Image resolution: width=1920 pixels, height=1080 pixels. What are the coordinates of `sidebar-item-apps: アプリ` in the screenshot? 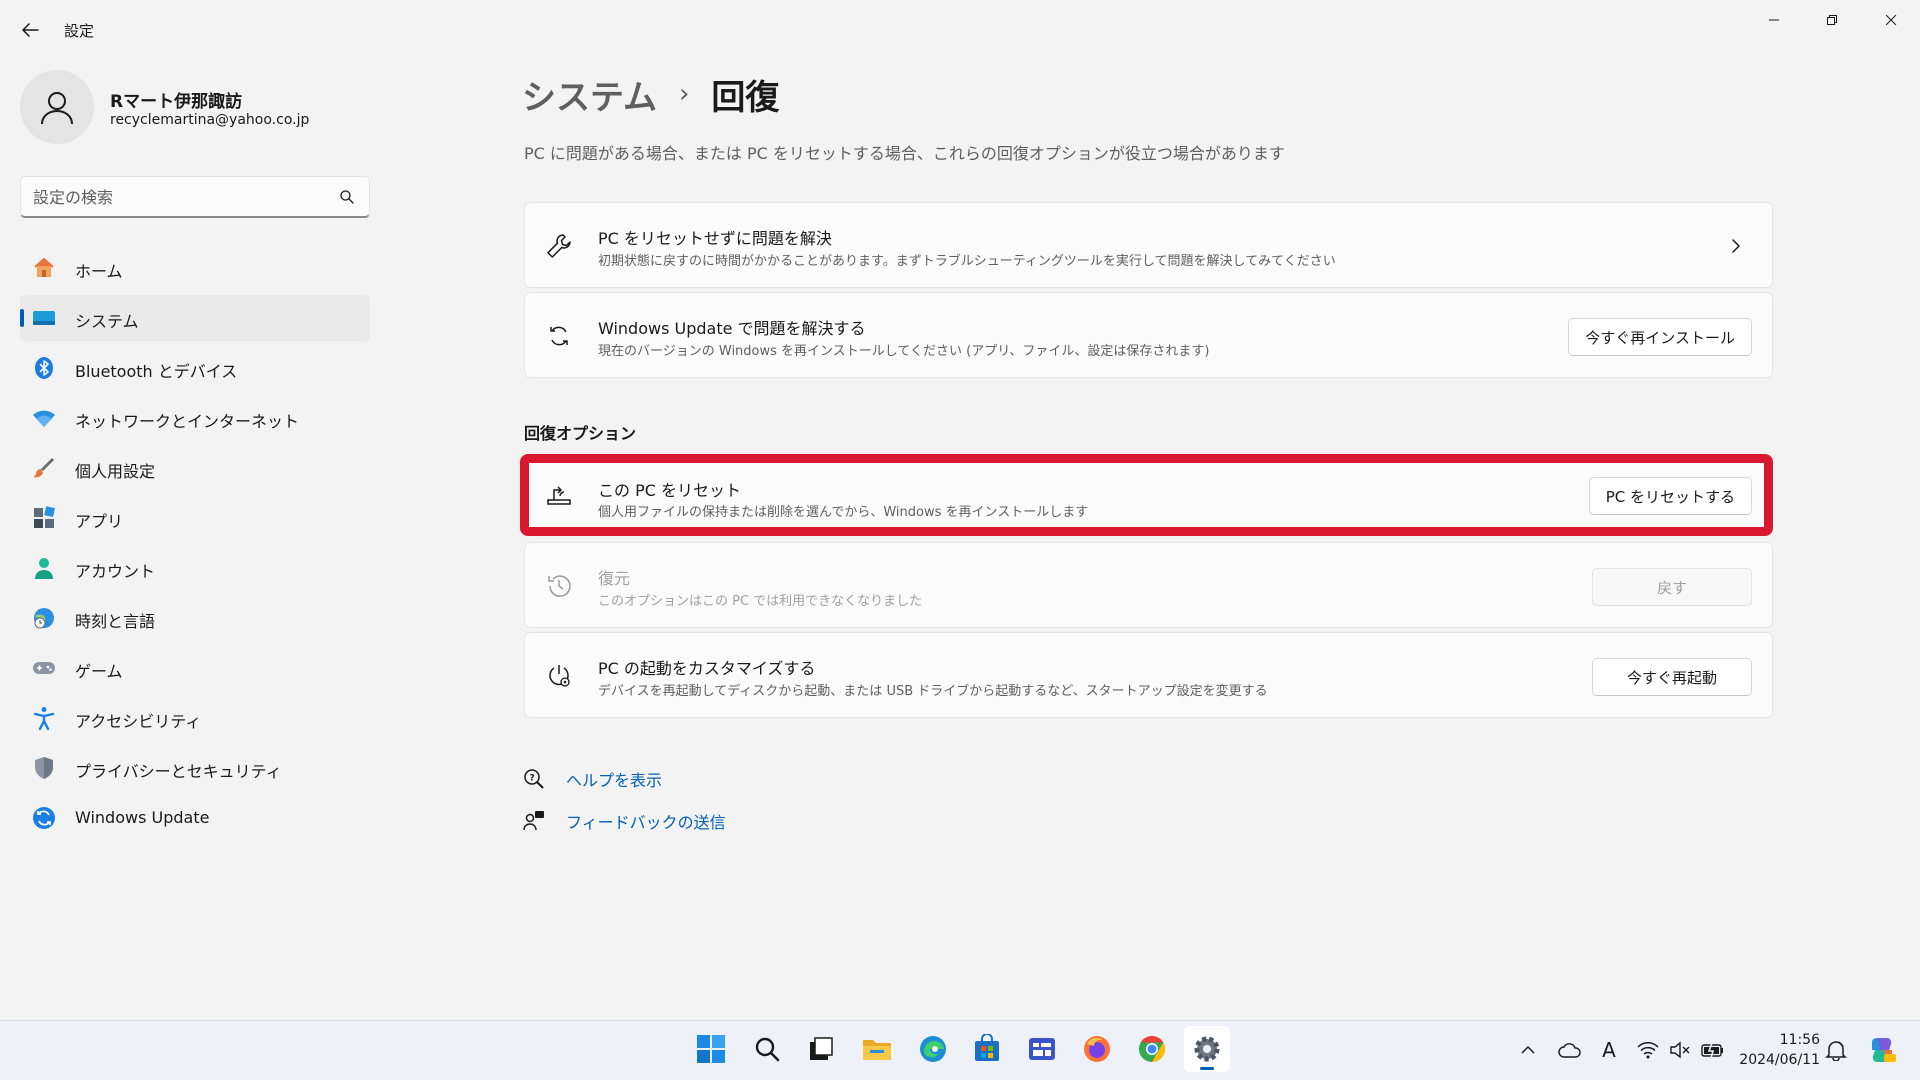 It's located at (195, 518).